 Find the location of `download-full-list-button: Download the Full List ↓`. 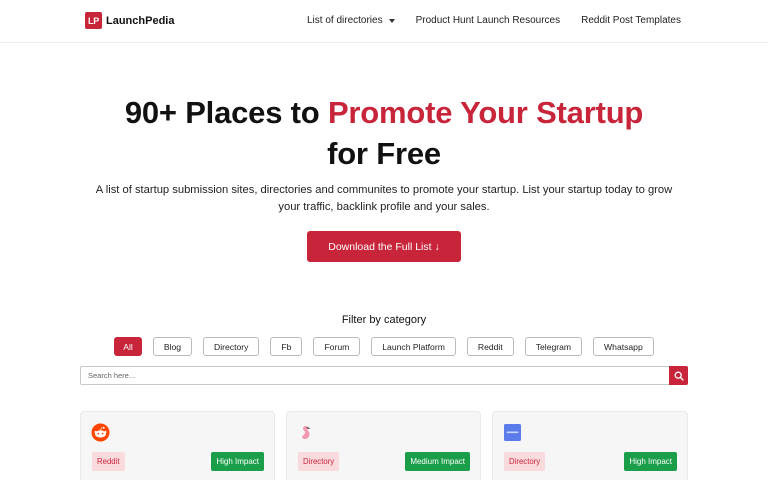

download-full-list-button: Download the Full List ↓ is located at coordinates (384, 246).